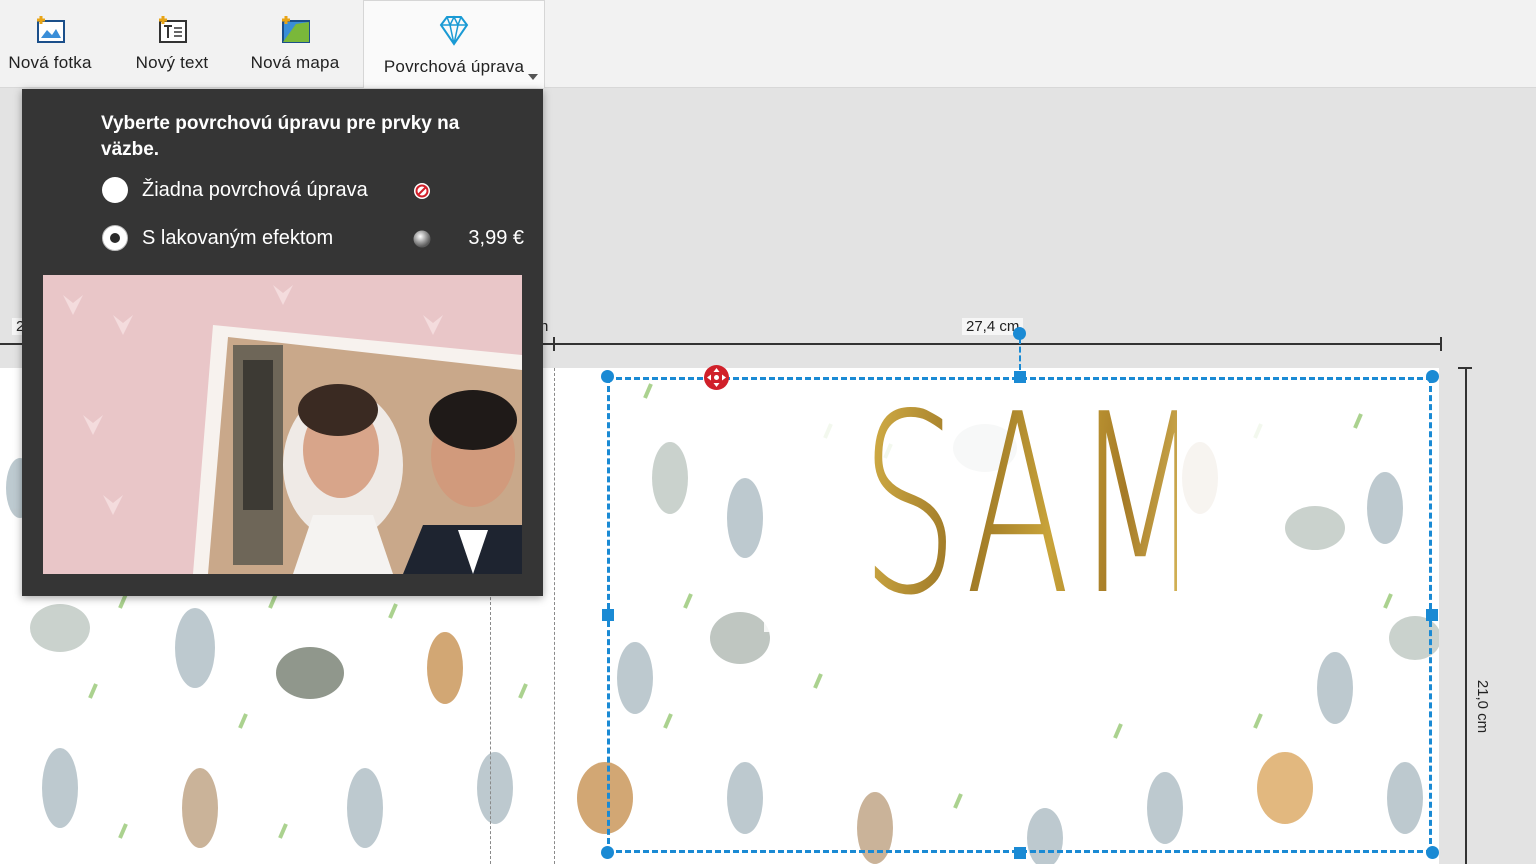  I want to click on resize-handle-bottom-right, so click(1432, 852).